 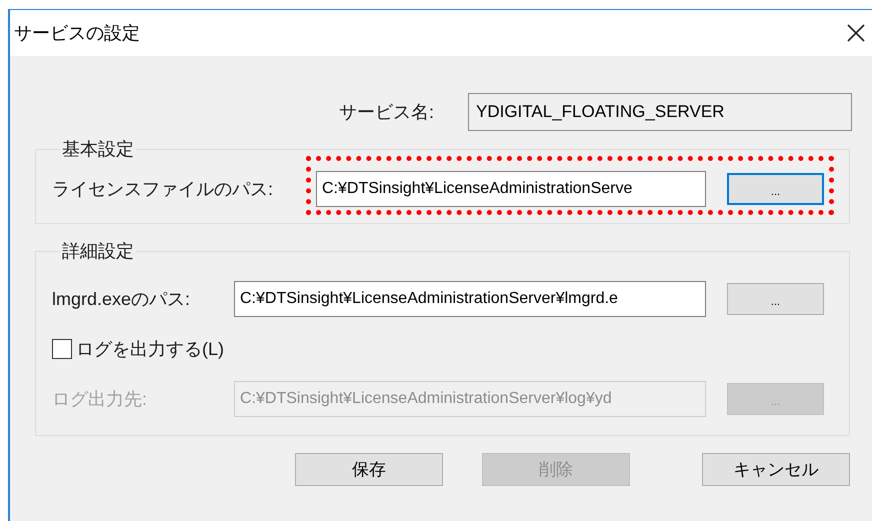 I want to click on checkbox, so click(x=62, y=349).